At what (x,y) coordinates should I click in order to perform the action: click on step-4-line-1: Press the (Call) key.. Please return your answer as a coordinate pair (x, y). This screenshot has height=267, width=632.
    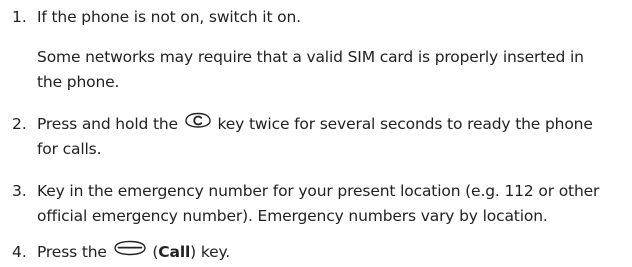
    Looking at the image, I should click on (134, 251).